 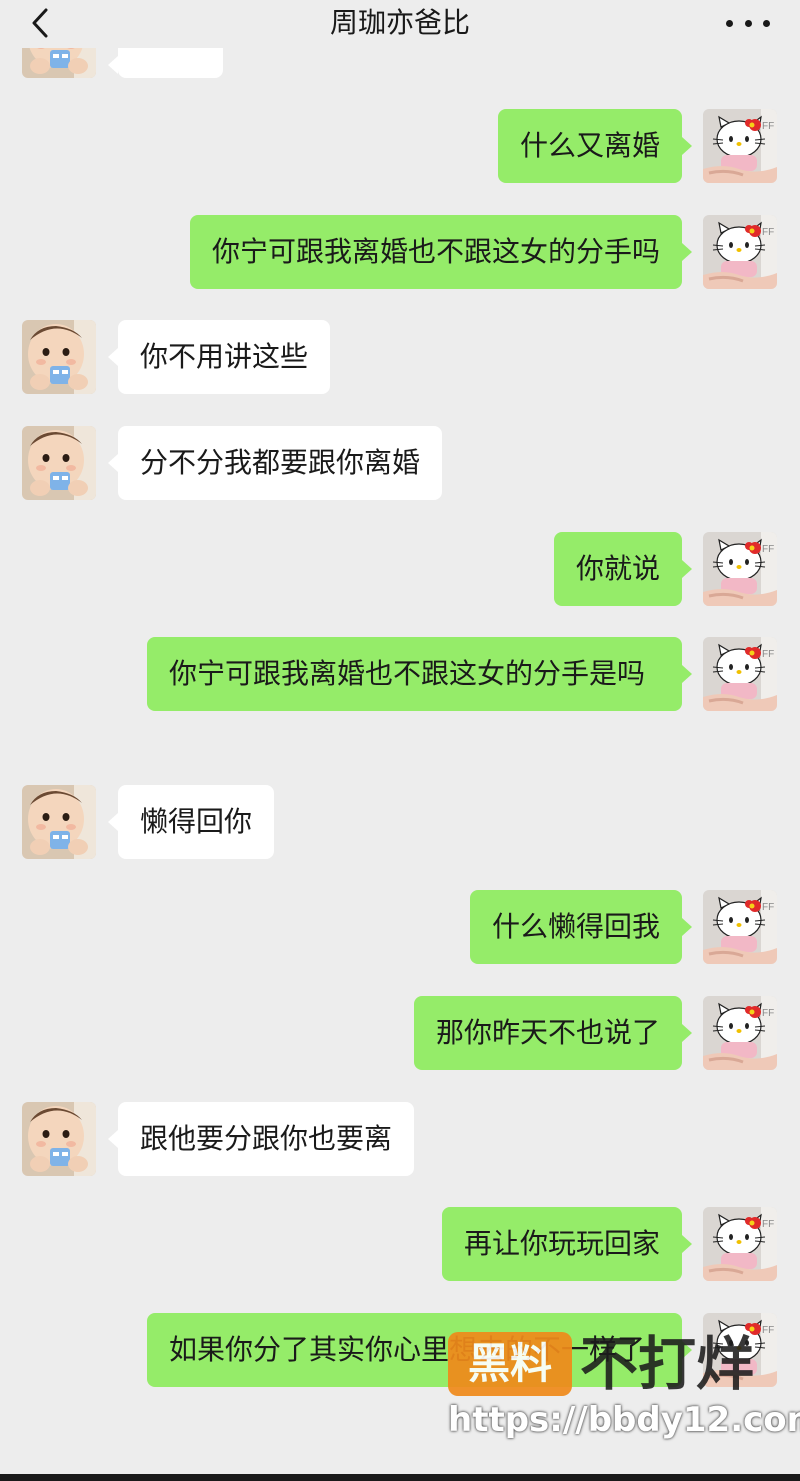 I want to click on message-text: 什么懒得回我, so click(x=575, y=926).